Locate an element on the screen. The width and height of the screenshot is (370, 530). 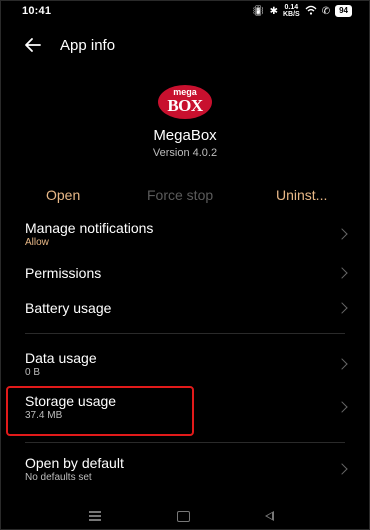
data-usage-value: 0 B is located at coordinates (33, 372).